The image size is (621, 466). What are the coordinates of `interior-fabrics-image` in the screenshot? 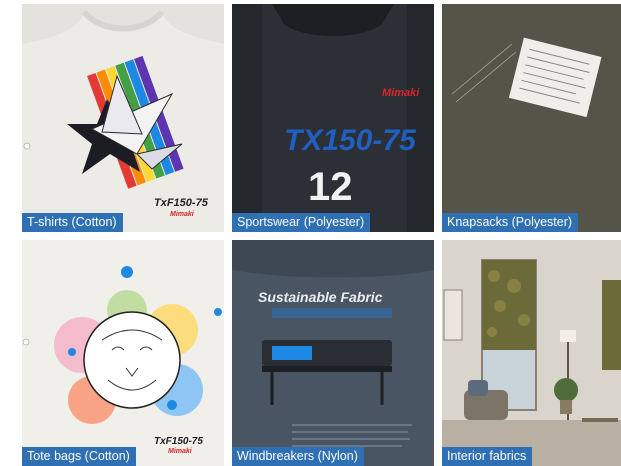 It's located at (531, 353).